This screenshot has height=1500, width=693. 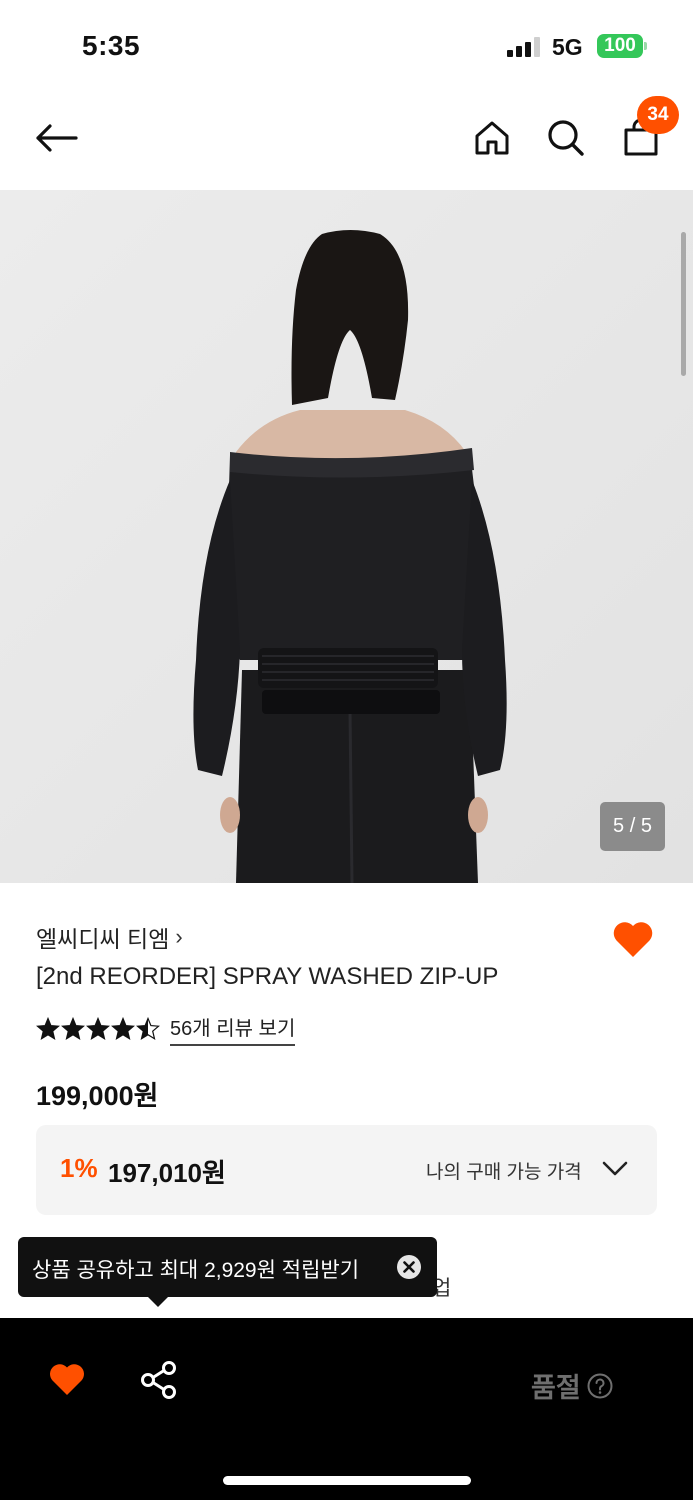 I want to click on rating-row: 56개 리뷰 보기, so click(x=166, y=1029).